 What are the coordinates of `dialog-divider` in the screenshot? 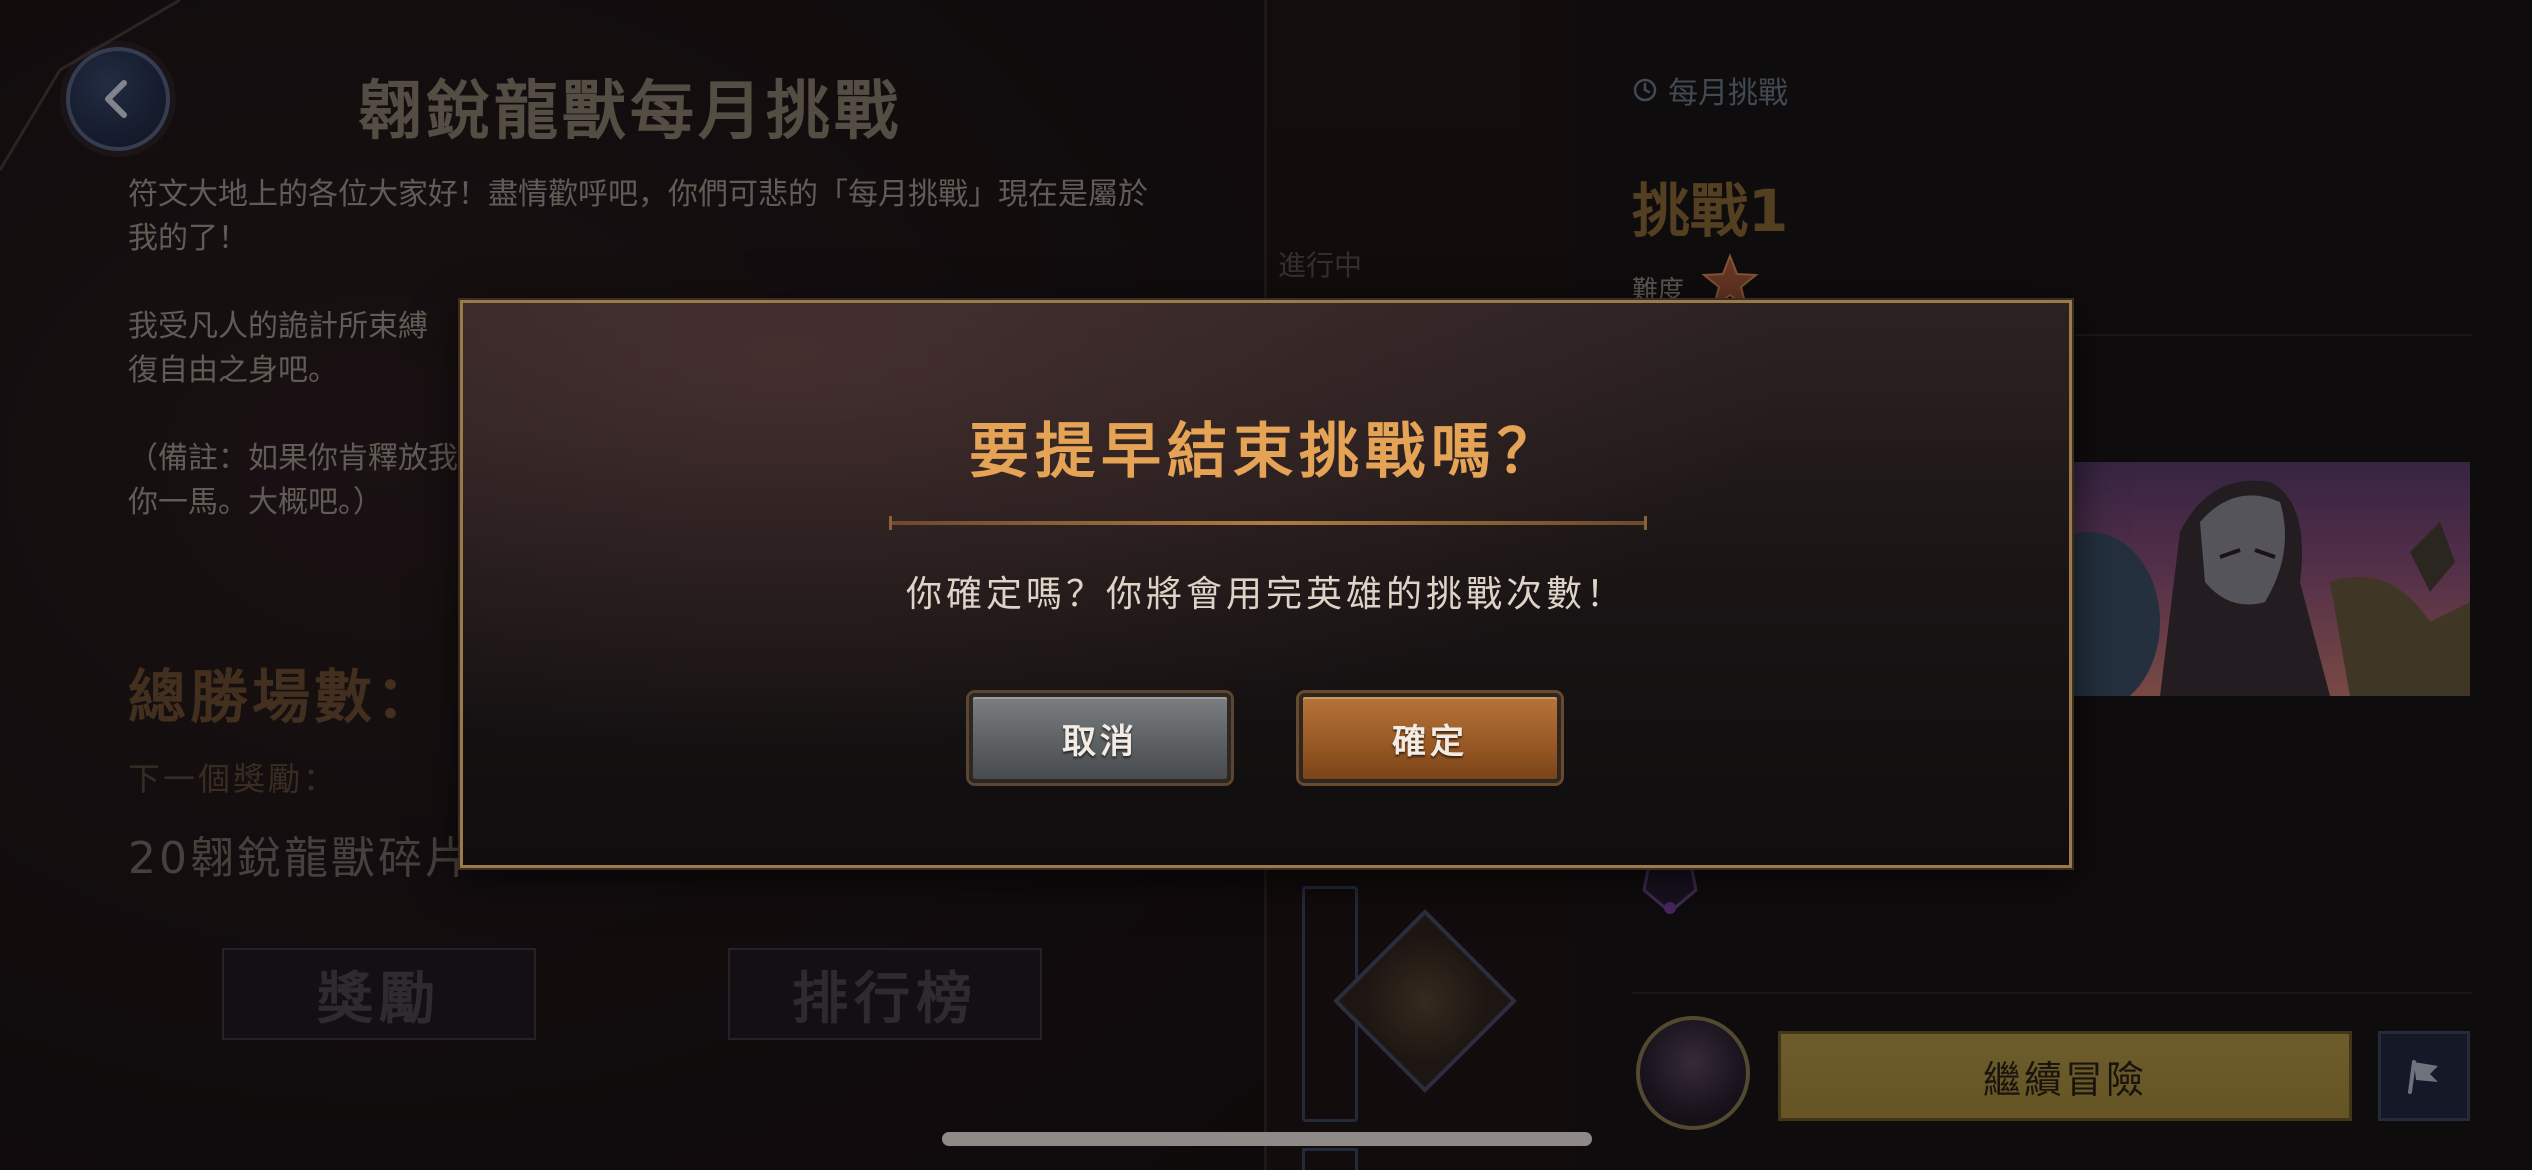 It's located at (1268, 523).